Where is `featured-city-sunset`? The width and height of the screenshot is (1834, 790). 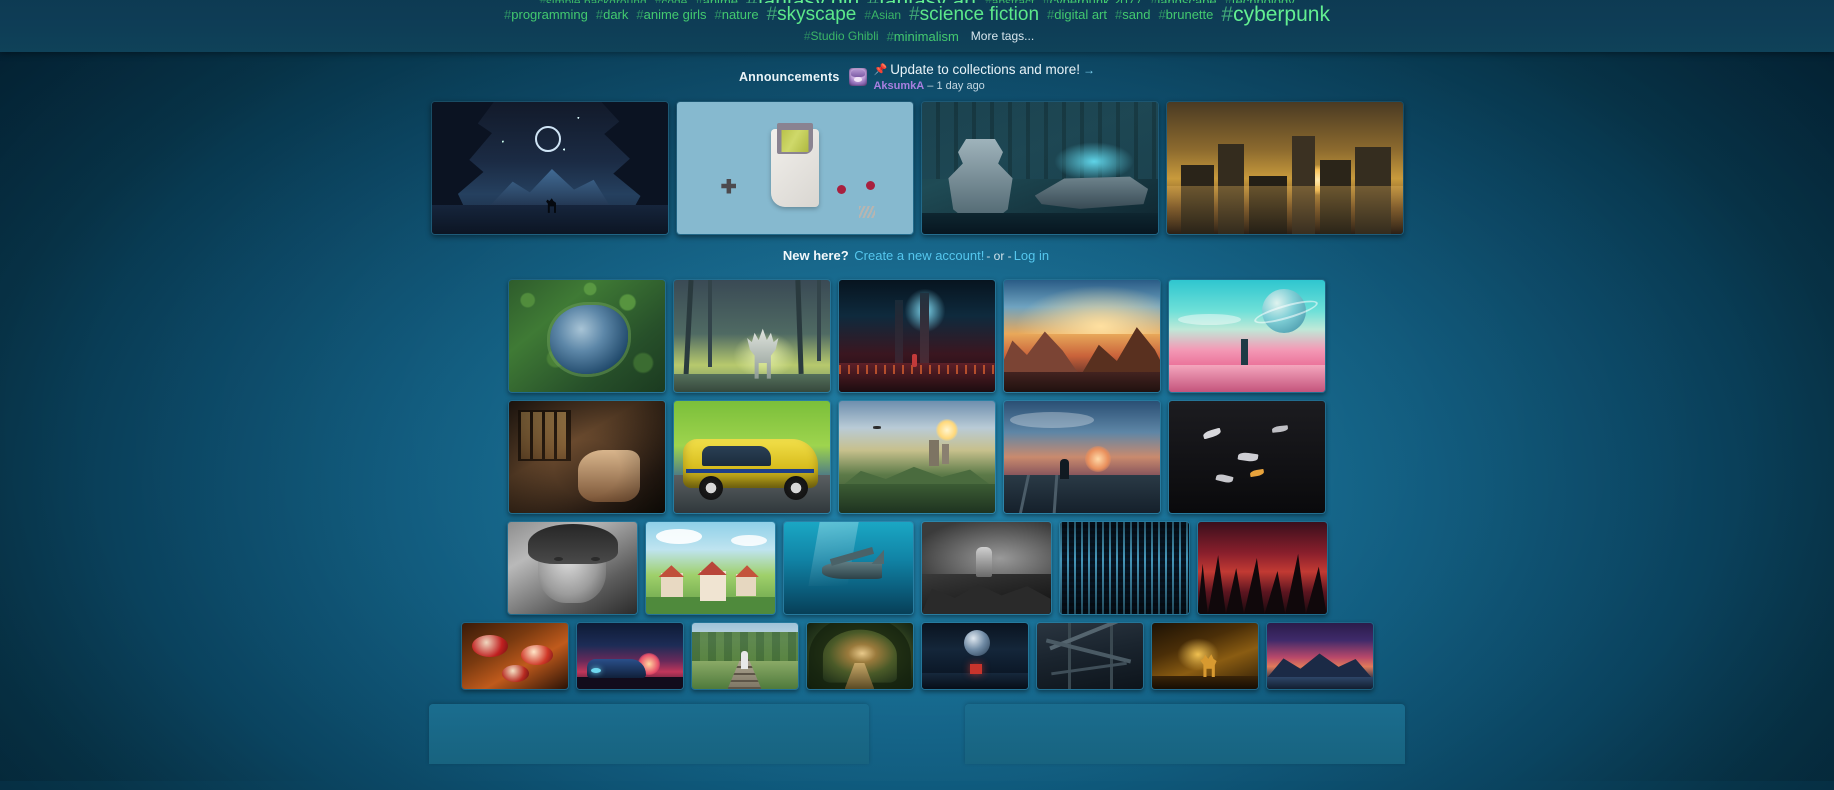
featured-city-sunset is located at coordinates (1284, 168).